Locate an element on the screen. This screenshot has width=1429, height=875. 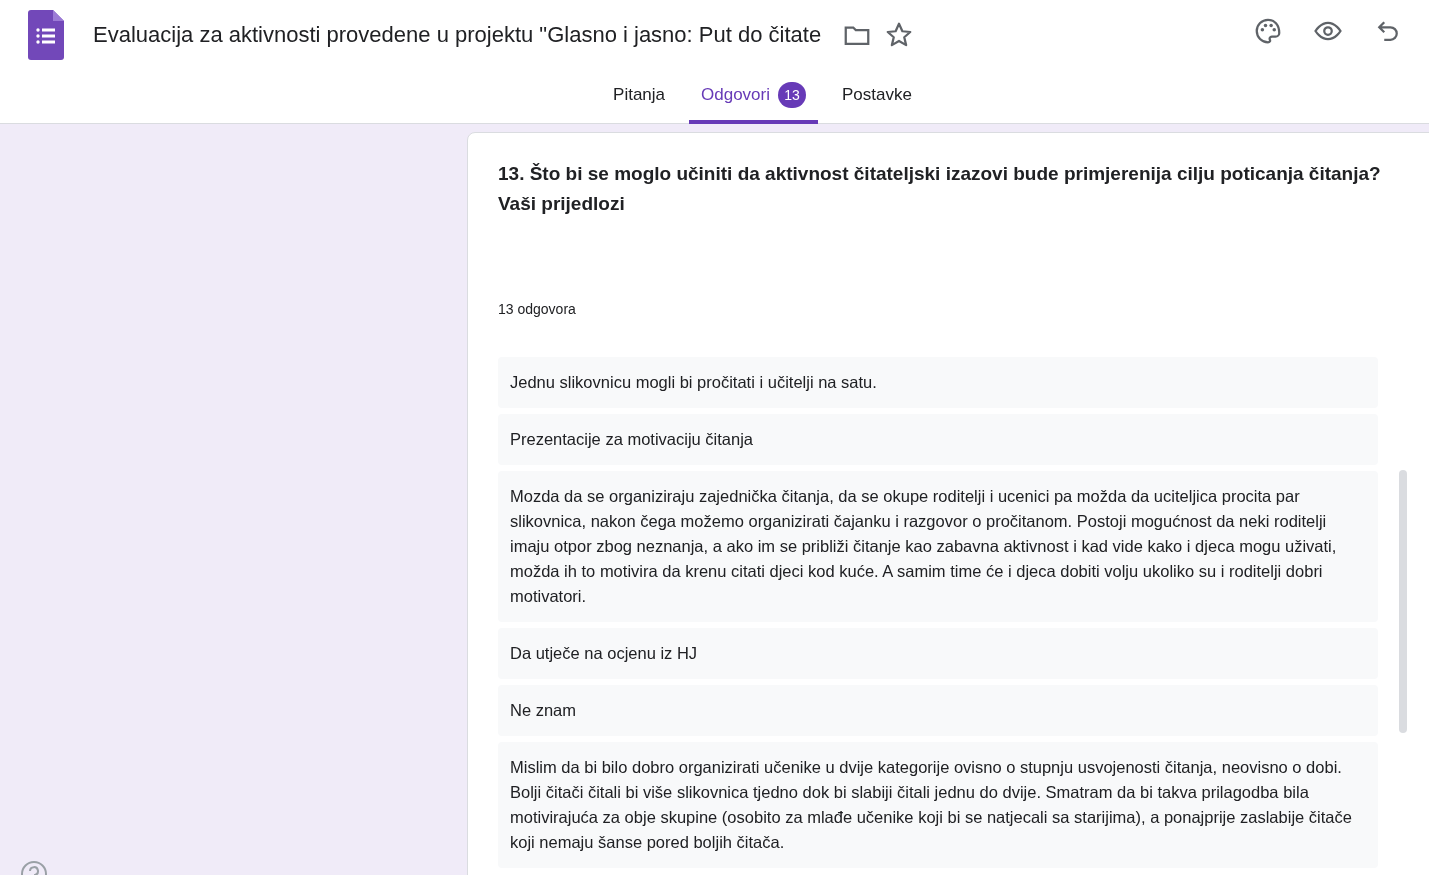
question-title: 13. Što bi se moglo učiniti da aktivnost čitateljski izazovi bude primjerenija cilju poticanja čitanja? Vaši prijedlozi is located at coordinates (940, 189).